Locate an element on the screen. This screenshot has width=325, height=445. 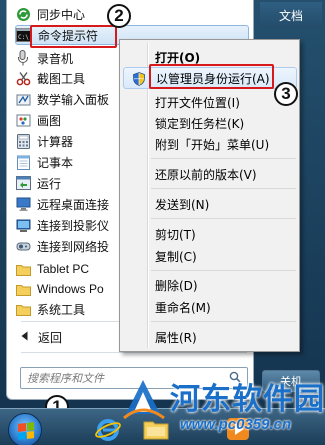
program-label: 同步中心 is located at coordinates (61, 14).